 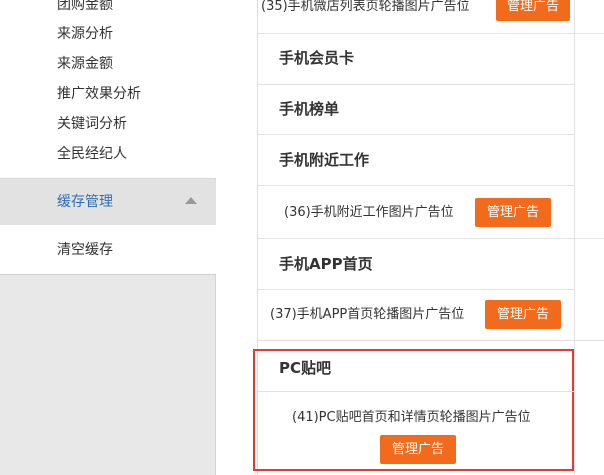 I want to click on manage-ad-button-41: 管理广告, so click(x=418, y=449).